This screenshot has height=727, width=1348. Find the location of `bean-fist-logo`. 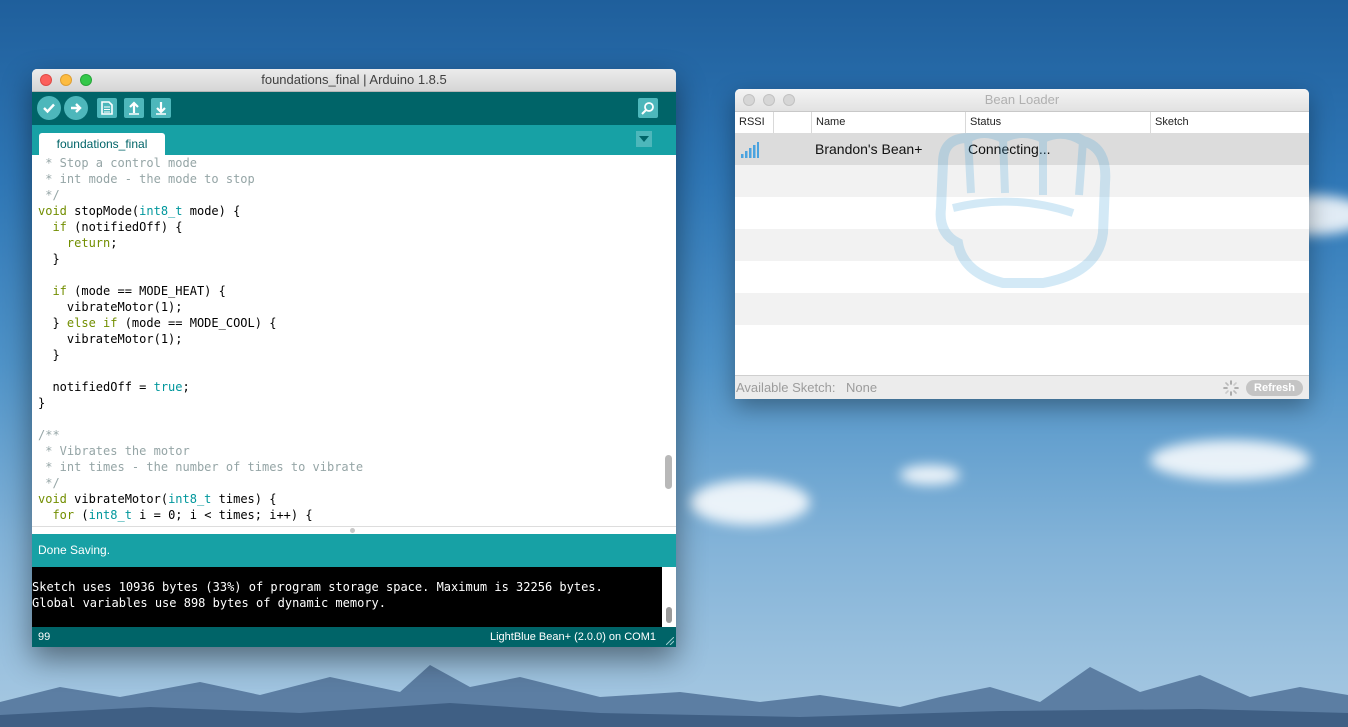

bean-fist-logo is located at coordinates (1023, 210).